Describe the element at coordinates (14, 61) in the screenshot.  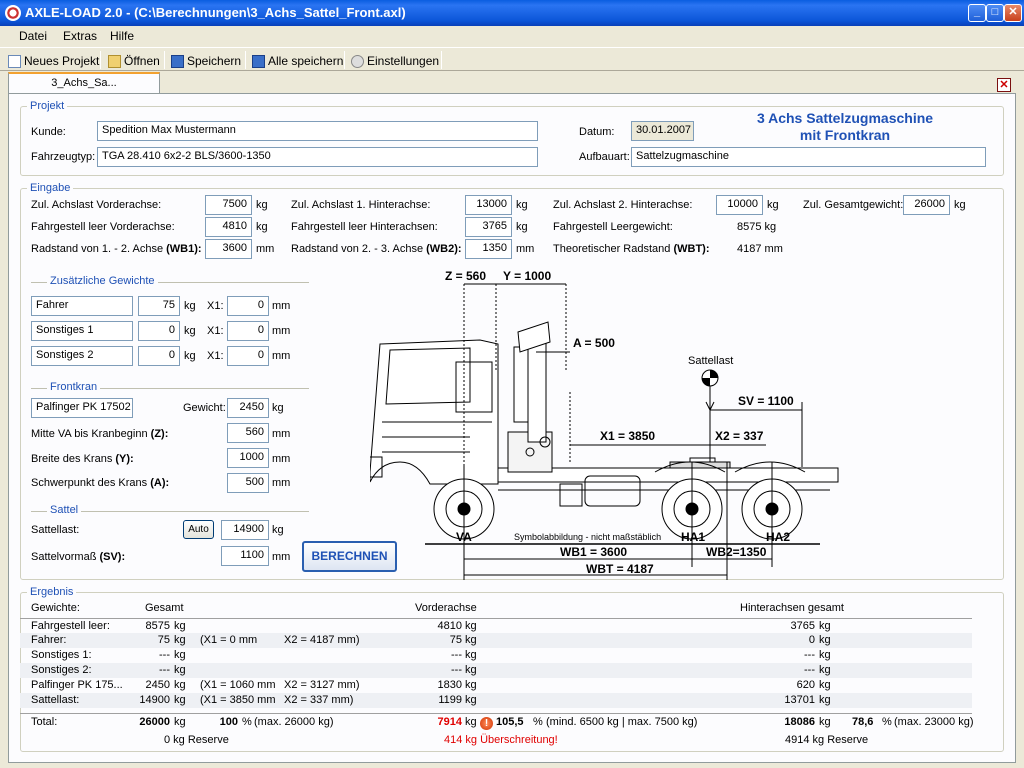
I see `new-document-icon` at that location.